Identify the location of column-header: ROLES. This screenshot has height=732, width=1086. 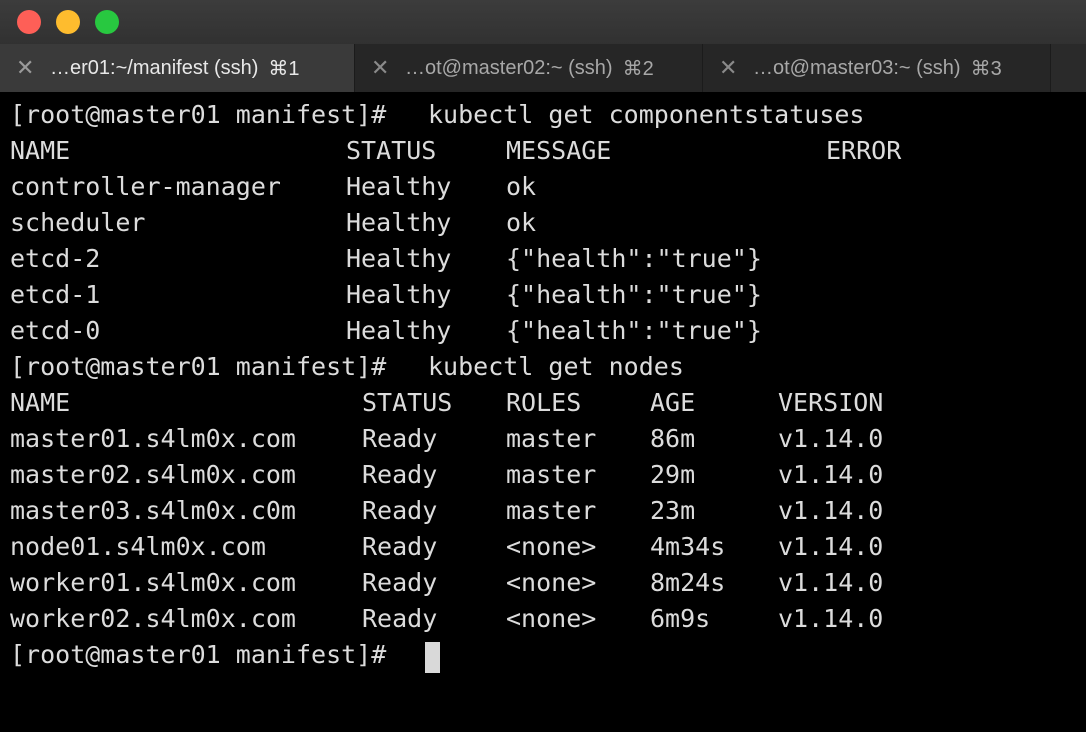
(544, 402).